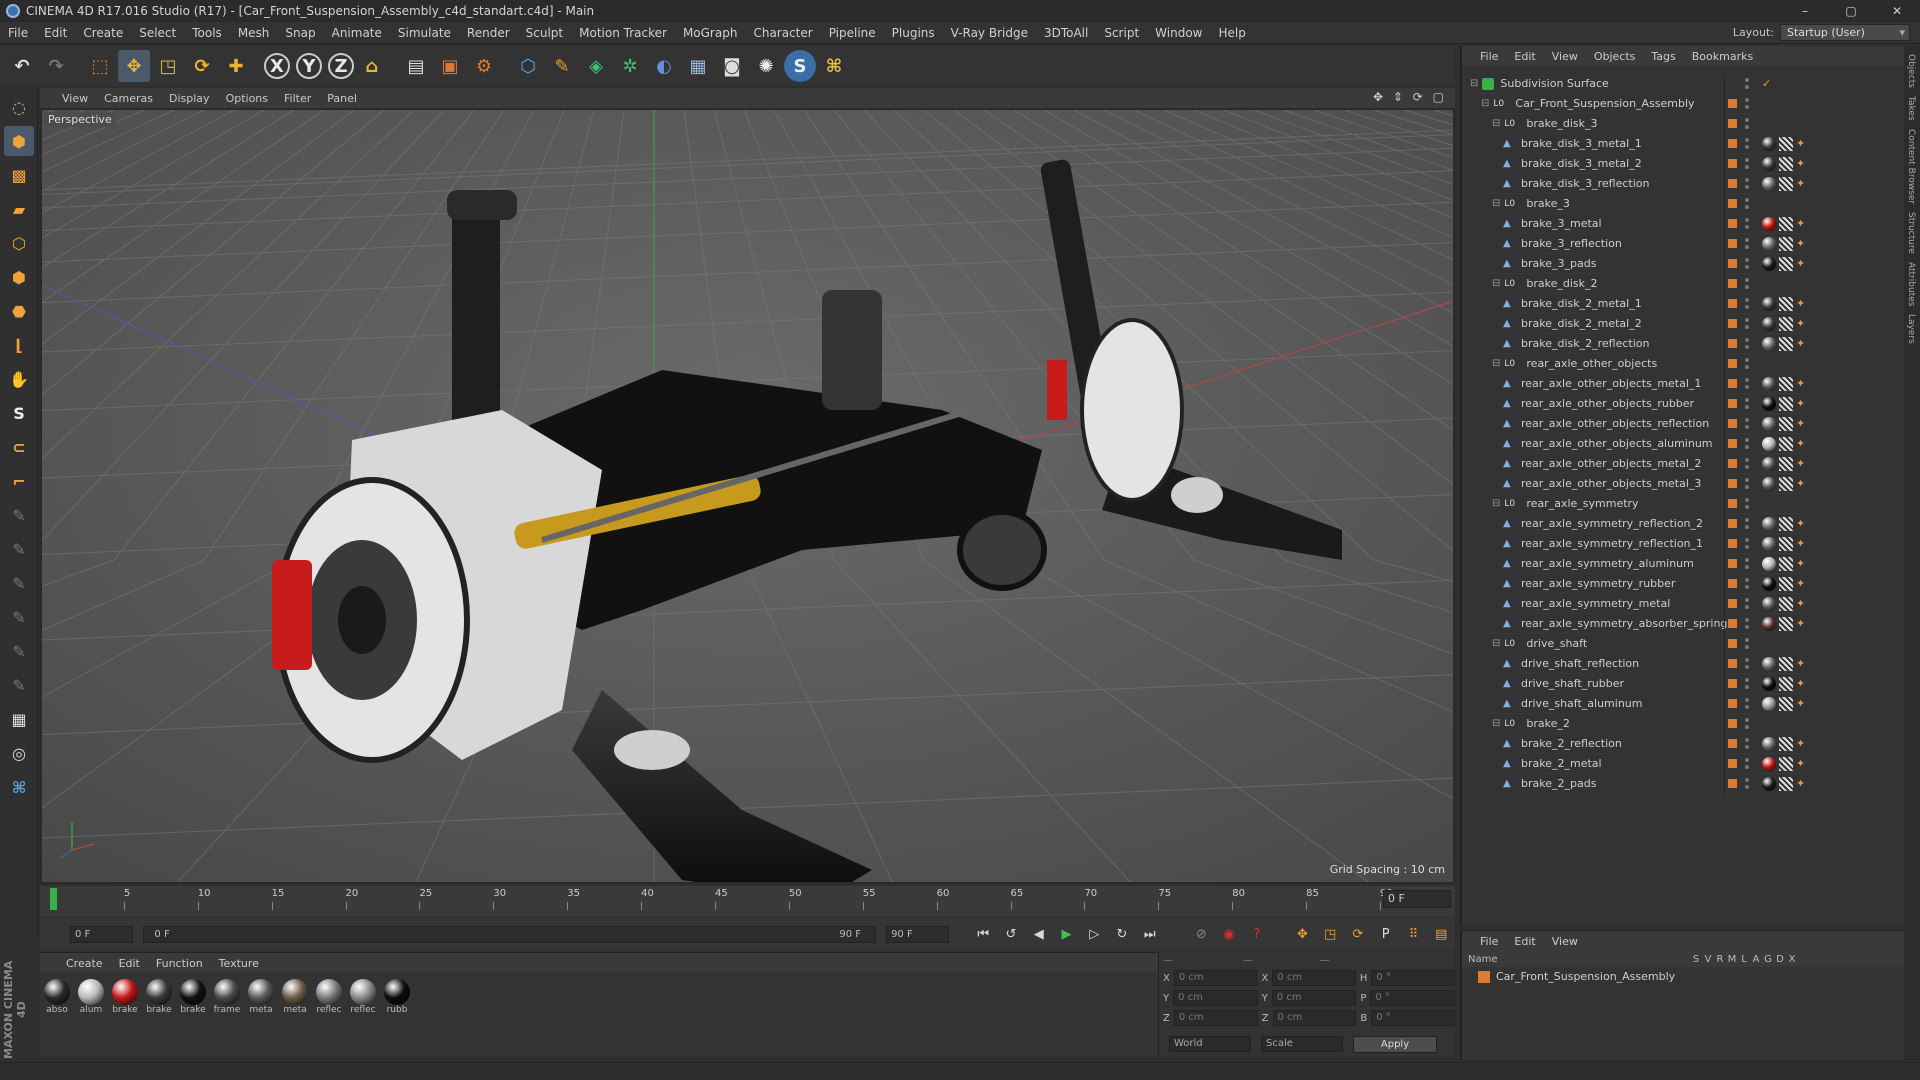 This screenshot has height=1080, width=1920. What do you see at coordinates (1851, 11) in the screenshot?
I see `maximize-button: ▢` at bounding box center [1851, 11].